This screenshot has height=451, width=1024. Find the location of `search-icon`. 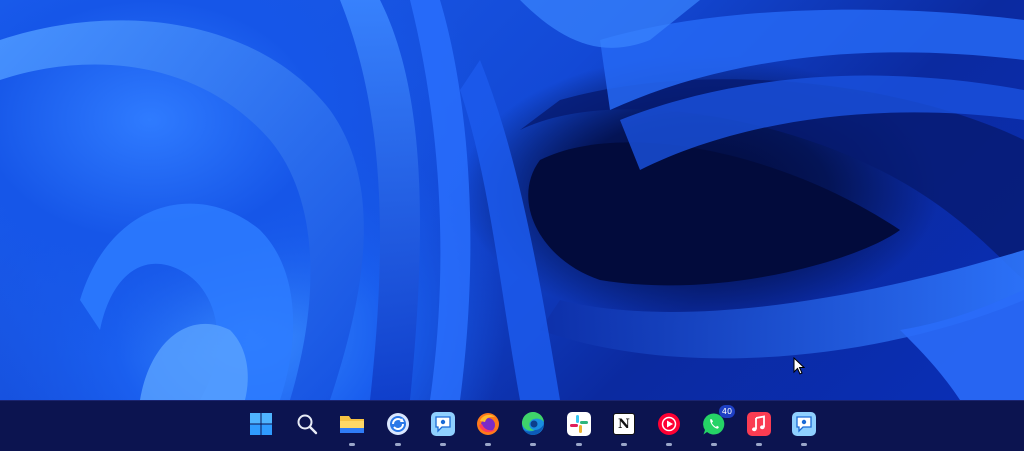

search-icon is located at coordinates (307, 424).